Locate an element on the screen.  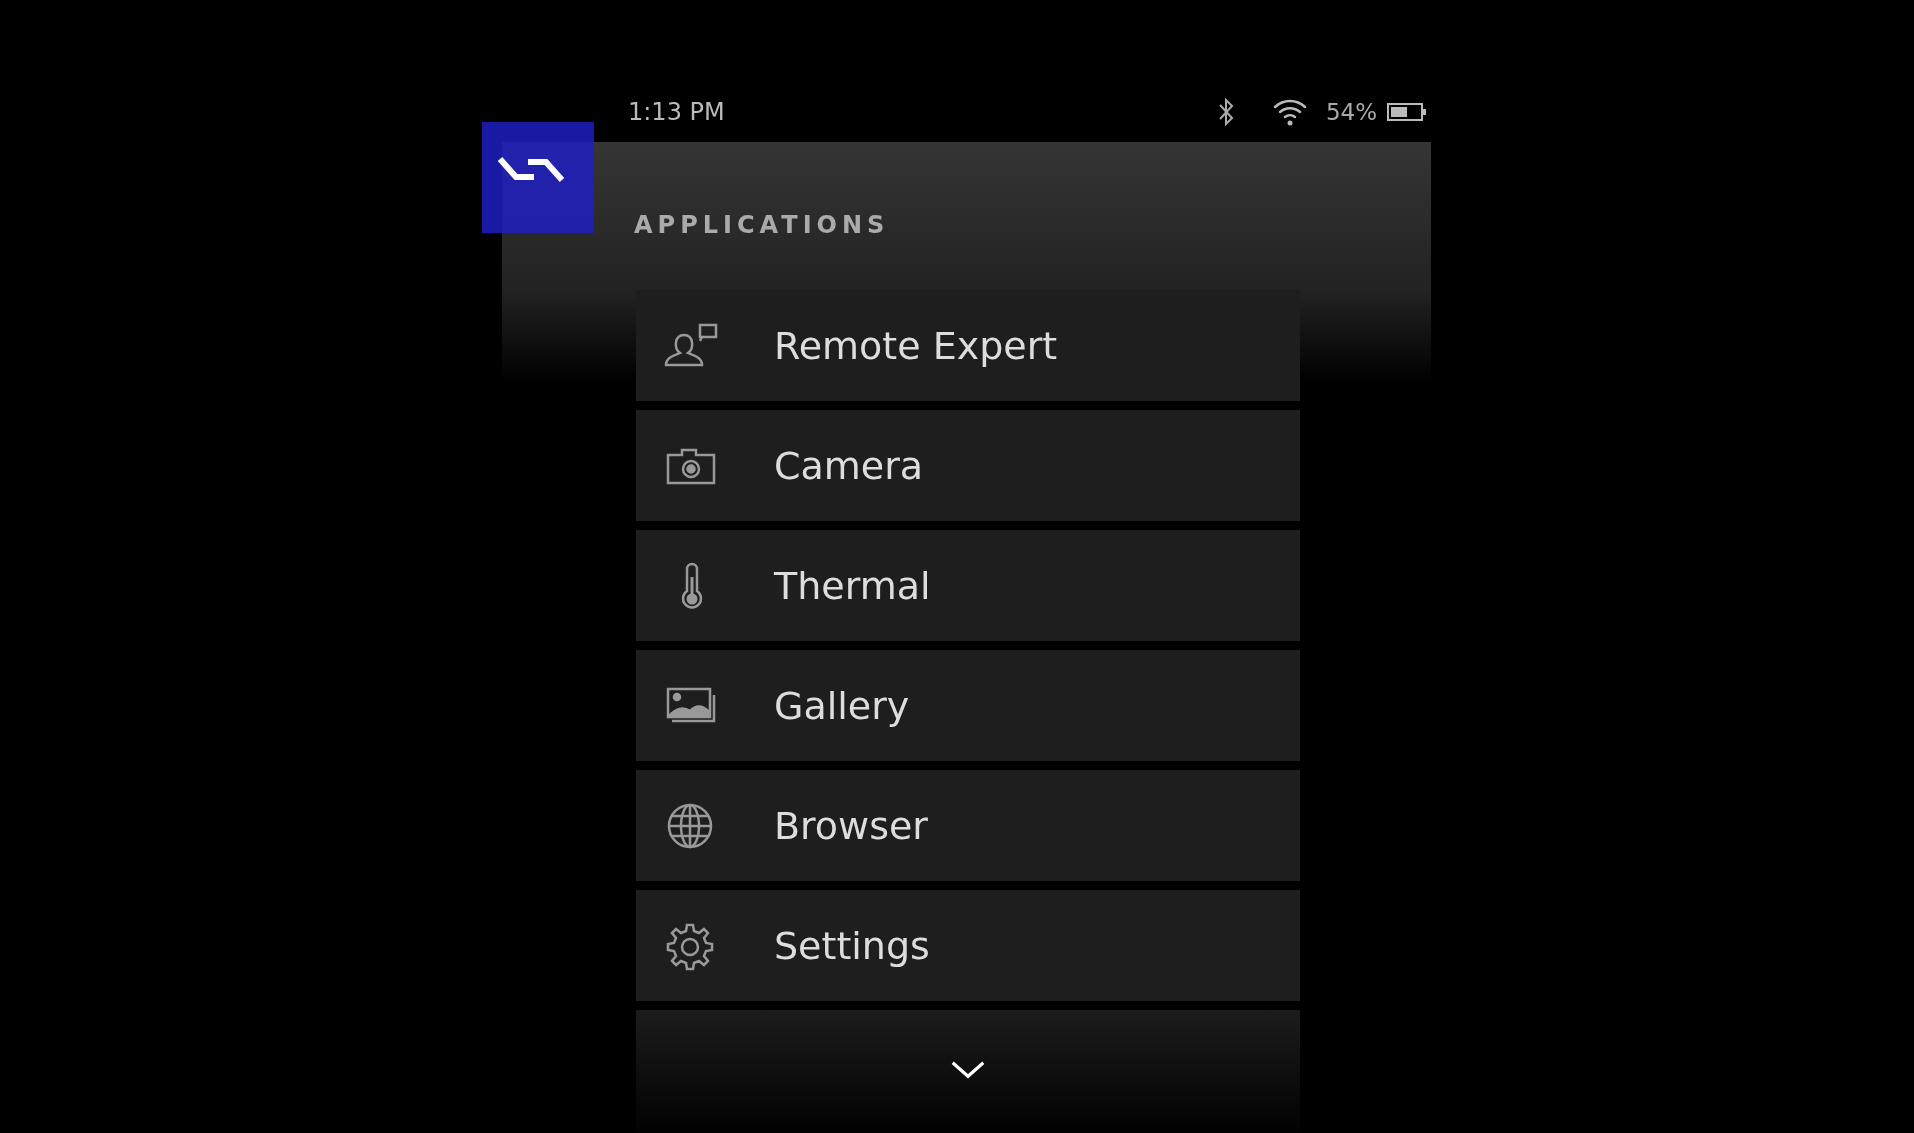
app-menu-item: Gallery is located at coordinates (968, 705).